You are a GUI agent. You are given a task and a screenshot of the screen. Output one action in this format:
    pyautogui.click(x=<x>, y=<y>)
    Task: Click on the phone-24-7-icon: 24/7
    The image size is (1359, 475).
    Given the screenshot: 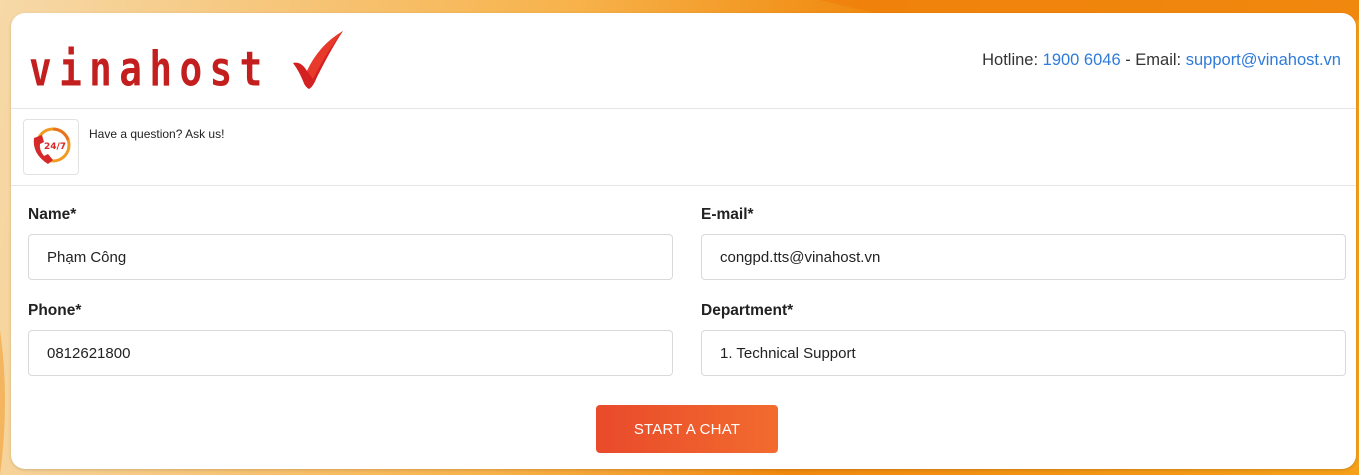 What is the action you would take?
    pyautogui.click(x=52, y=145)
    